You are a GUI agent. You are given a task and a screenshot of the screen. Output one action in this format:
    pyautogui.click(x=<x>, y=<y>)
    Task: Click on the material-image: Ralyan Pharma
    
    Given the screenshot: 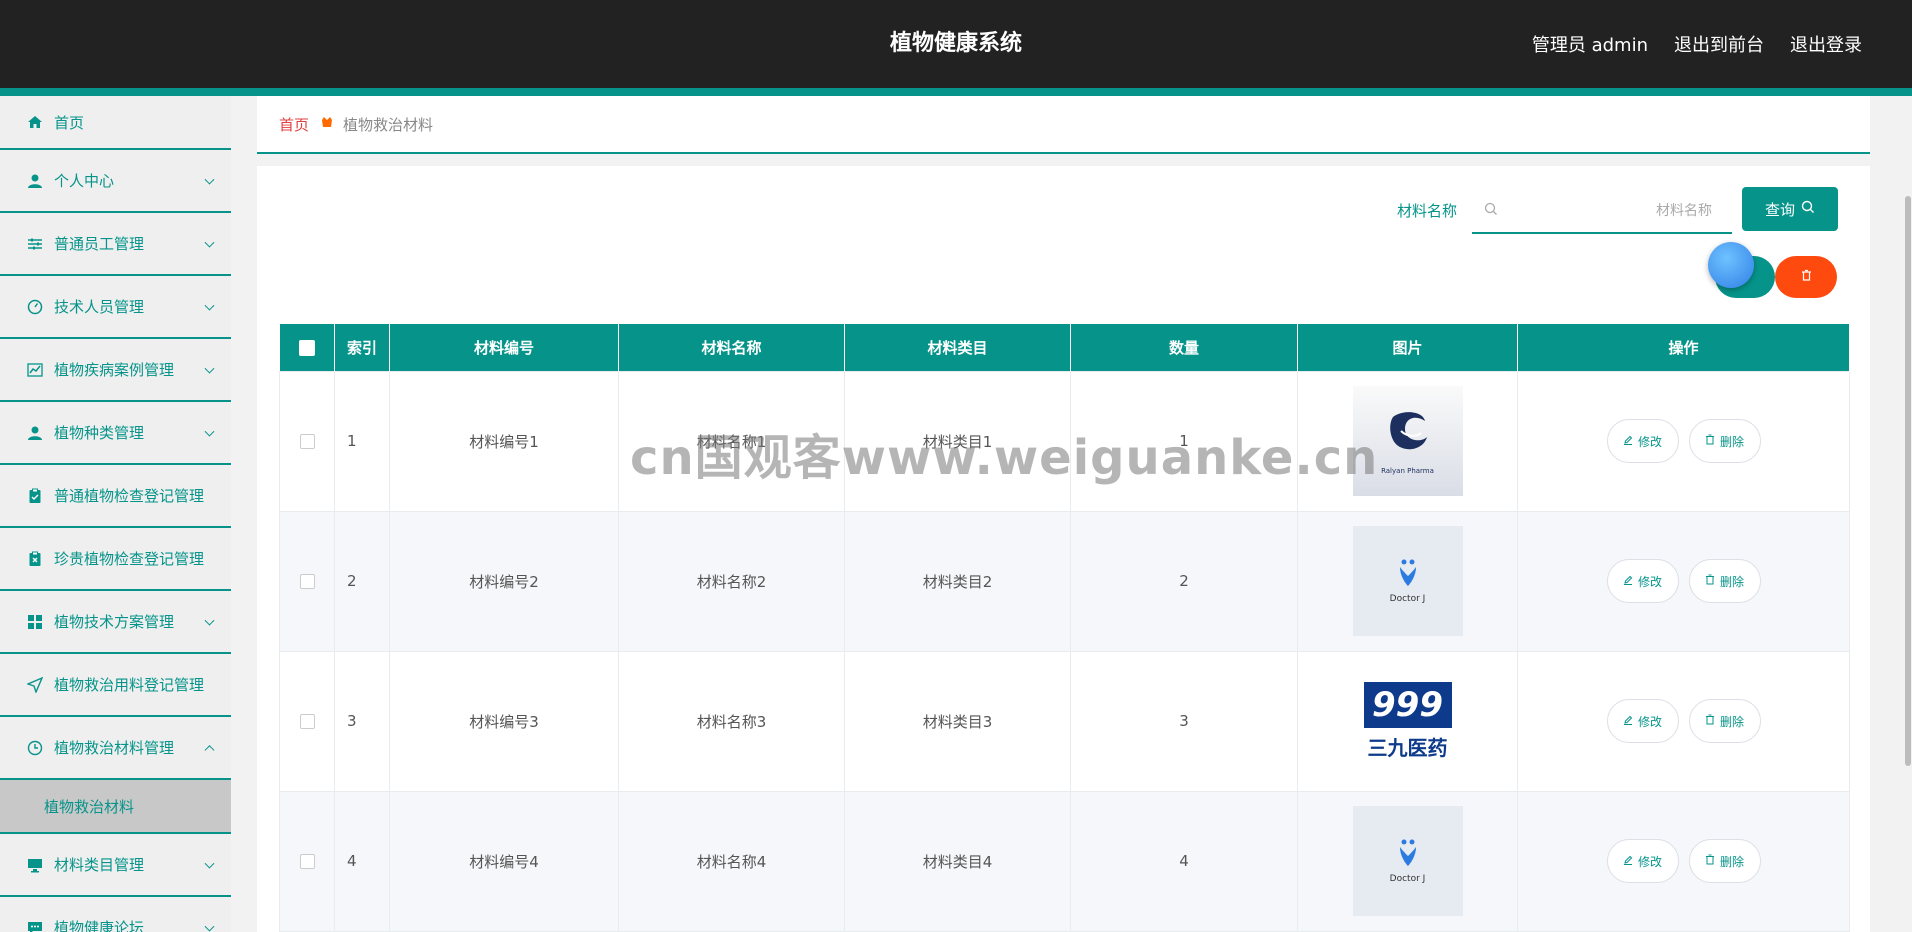 What is the action you would take?
    pyautogui.click(x=1407, y=441)
    